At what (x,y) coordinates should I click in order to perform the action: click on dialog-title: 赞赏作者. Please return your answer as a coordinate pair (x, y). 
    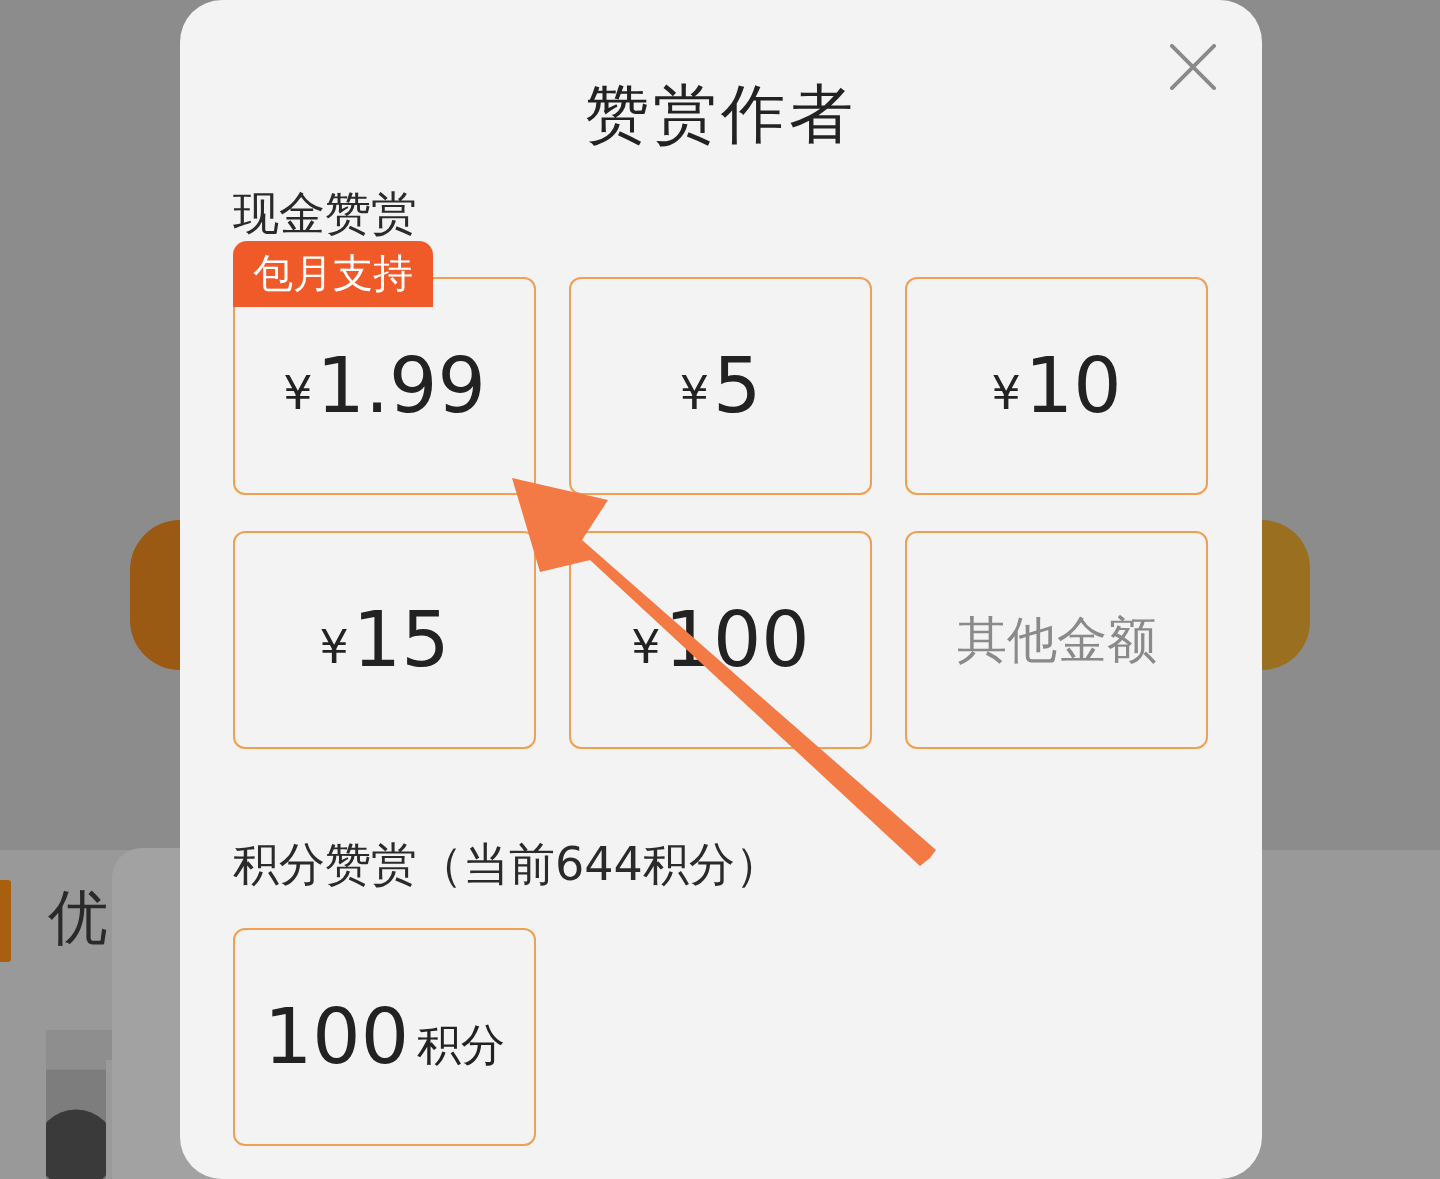
    Looking at the image, I should click on (721, 114).